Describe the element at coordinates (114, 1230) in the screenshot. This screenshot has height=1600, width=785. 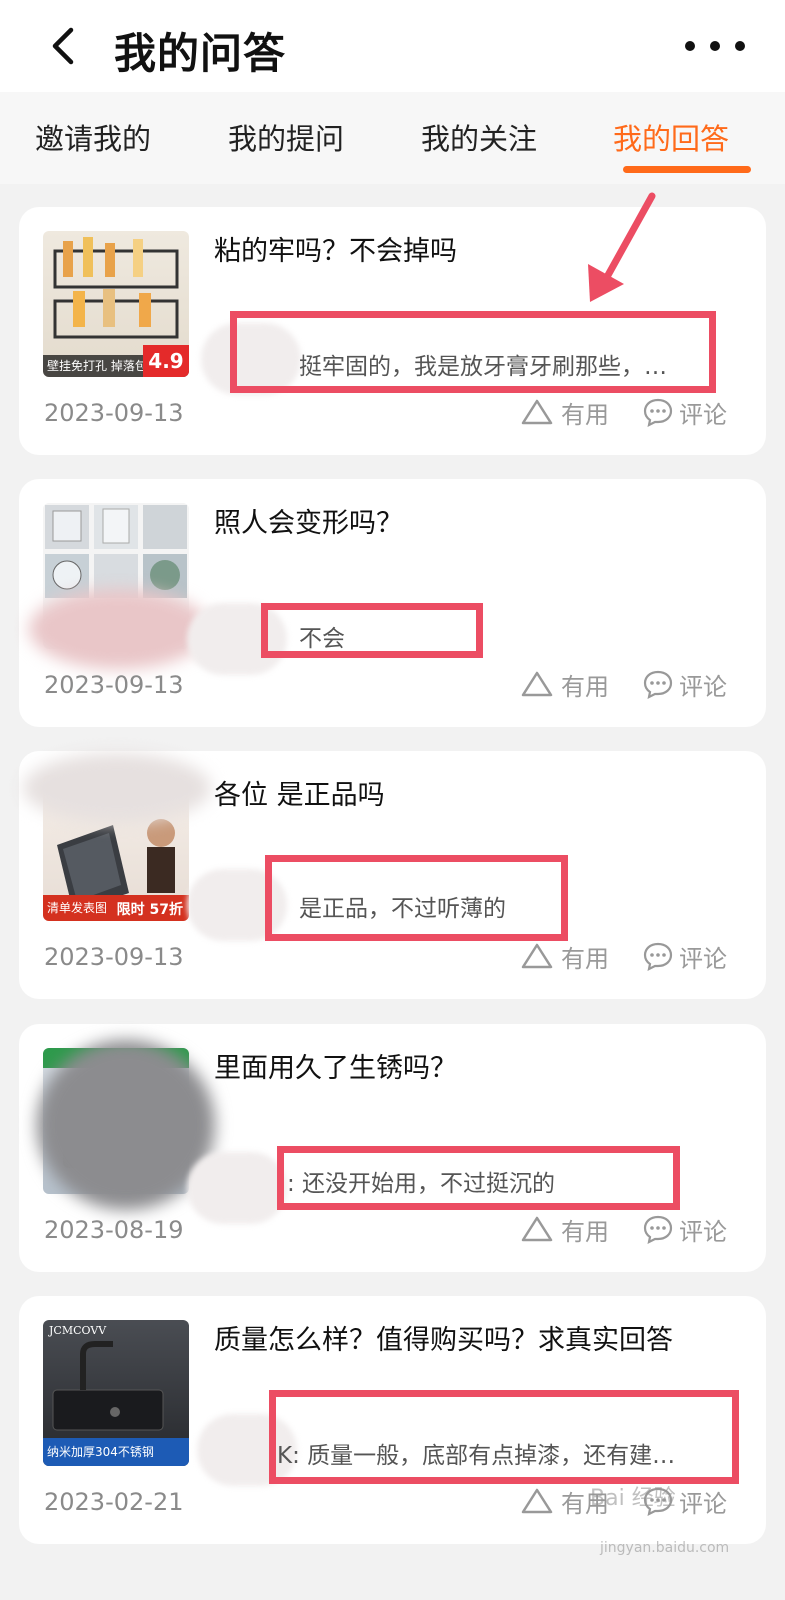
I see `answer-date: 2023-08-19` at that location.